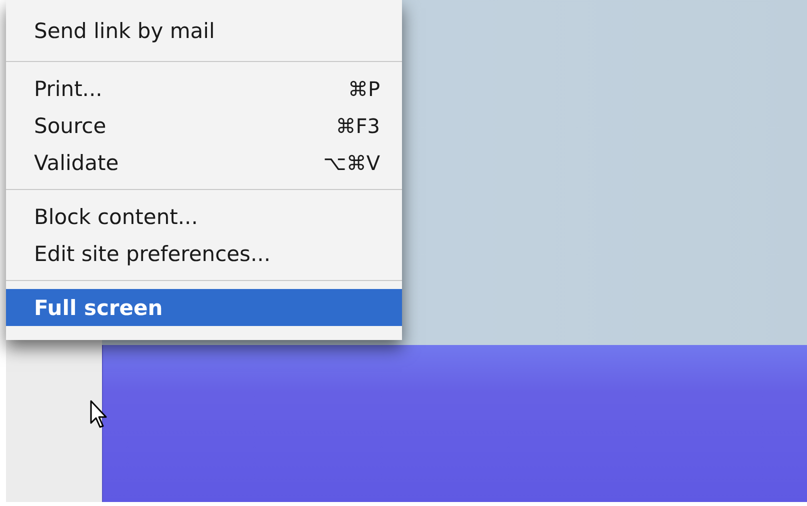 This screenshot has height=506, width=807. What do you see at coordinates (204, 88) in the screenshot?
I see `menu-item: Print... ⌘P` at bounding box center [204, 88].